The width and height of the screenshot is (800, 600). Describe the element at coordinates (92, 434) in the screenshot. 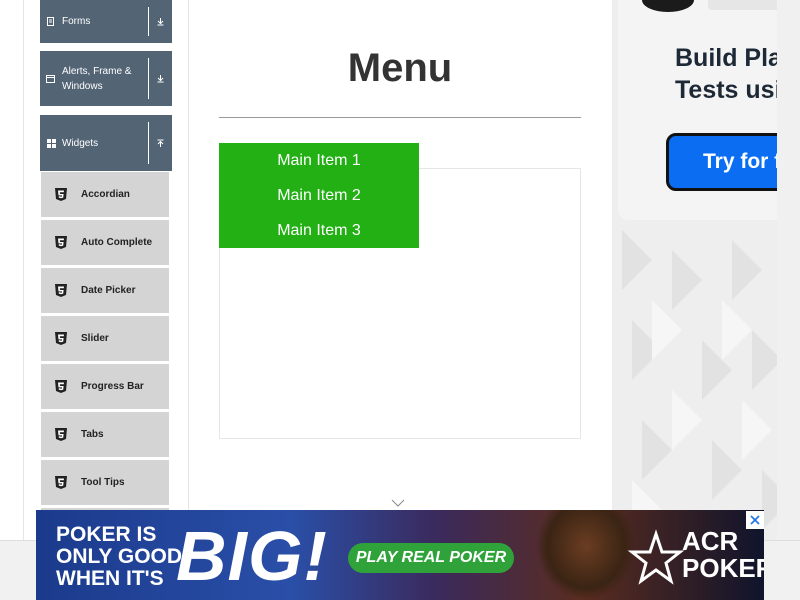

I see `sidebar-item-label: Tabs` at that location.